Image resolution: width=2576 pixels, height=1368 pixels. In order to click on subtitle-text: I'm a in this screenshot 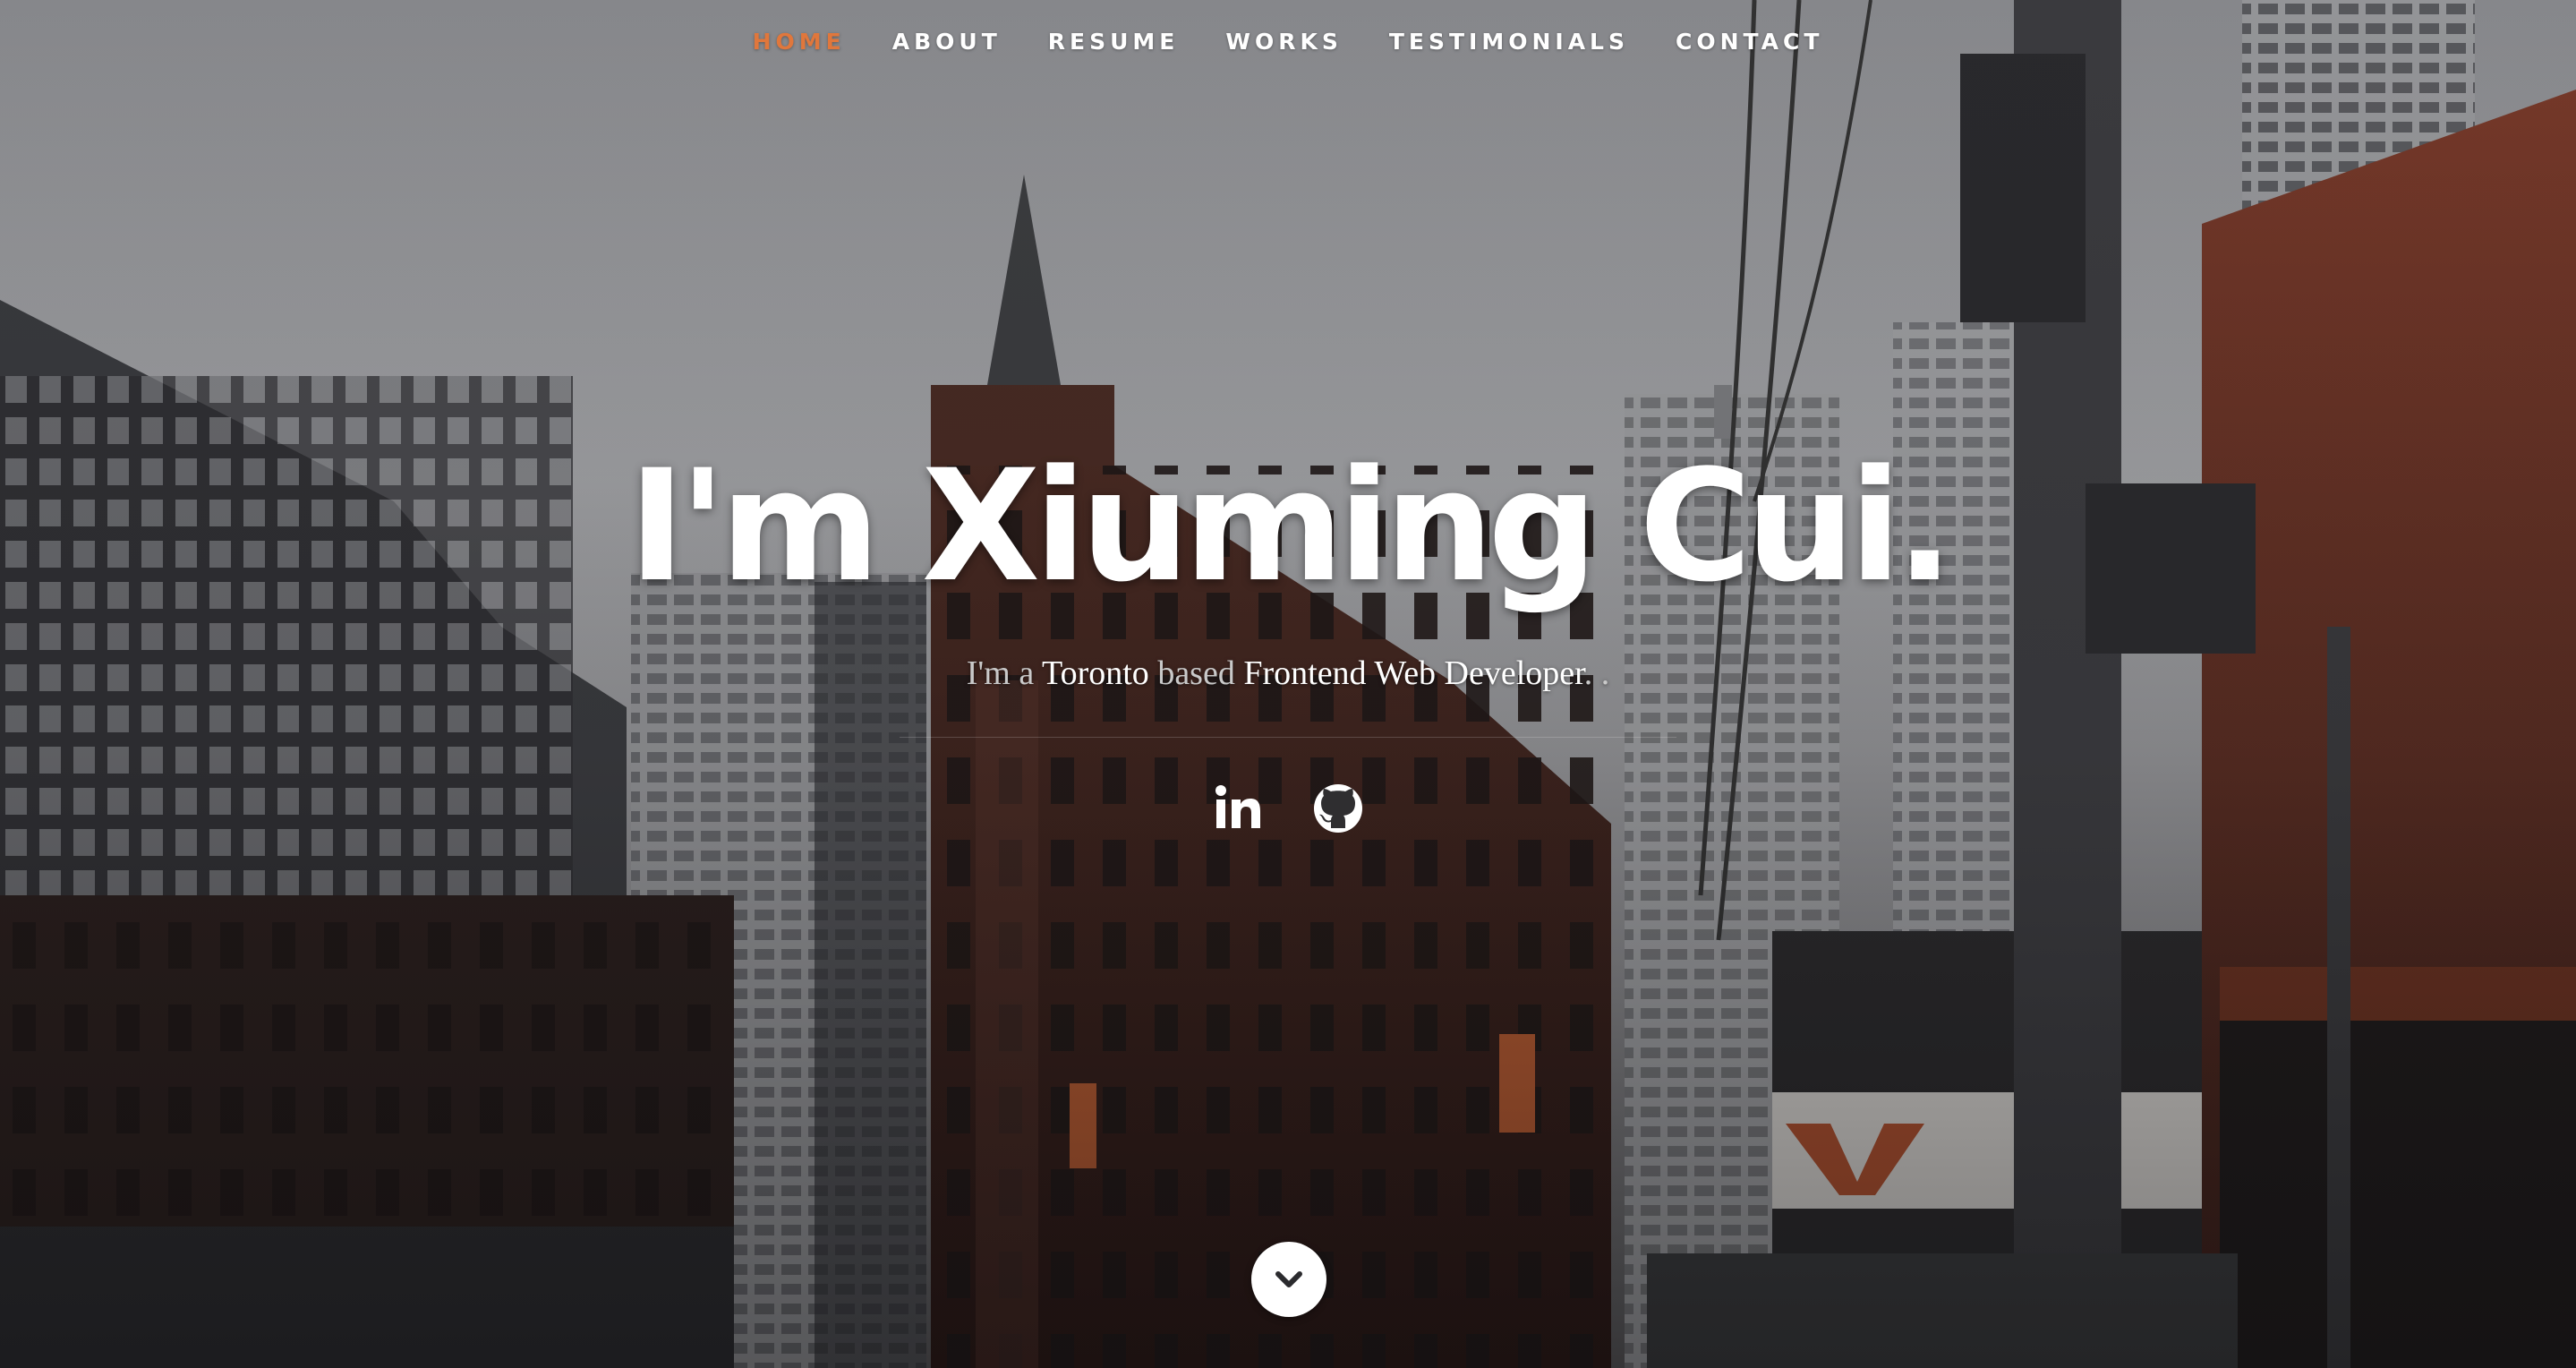, I will do `click(1004, 673)`.